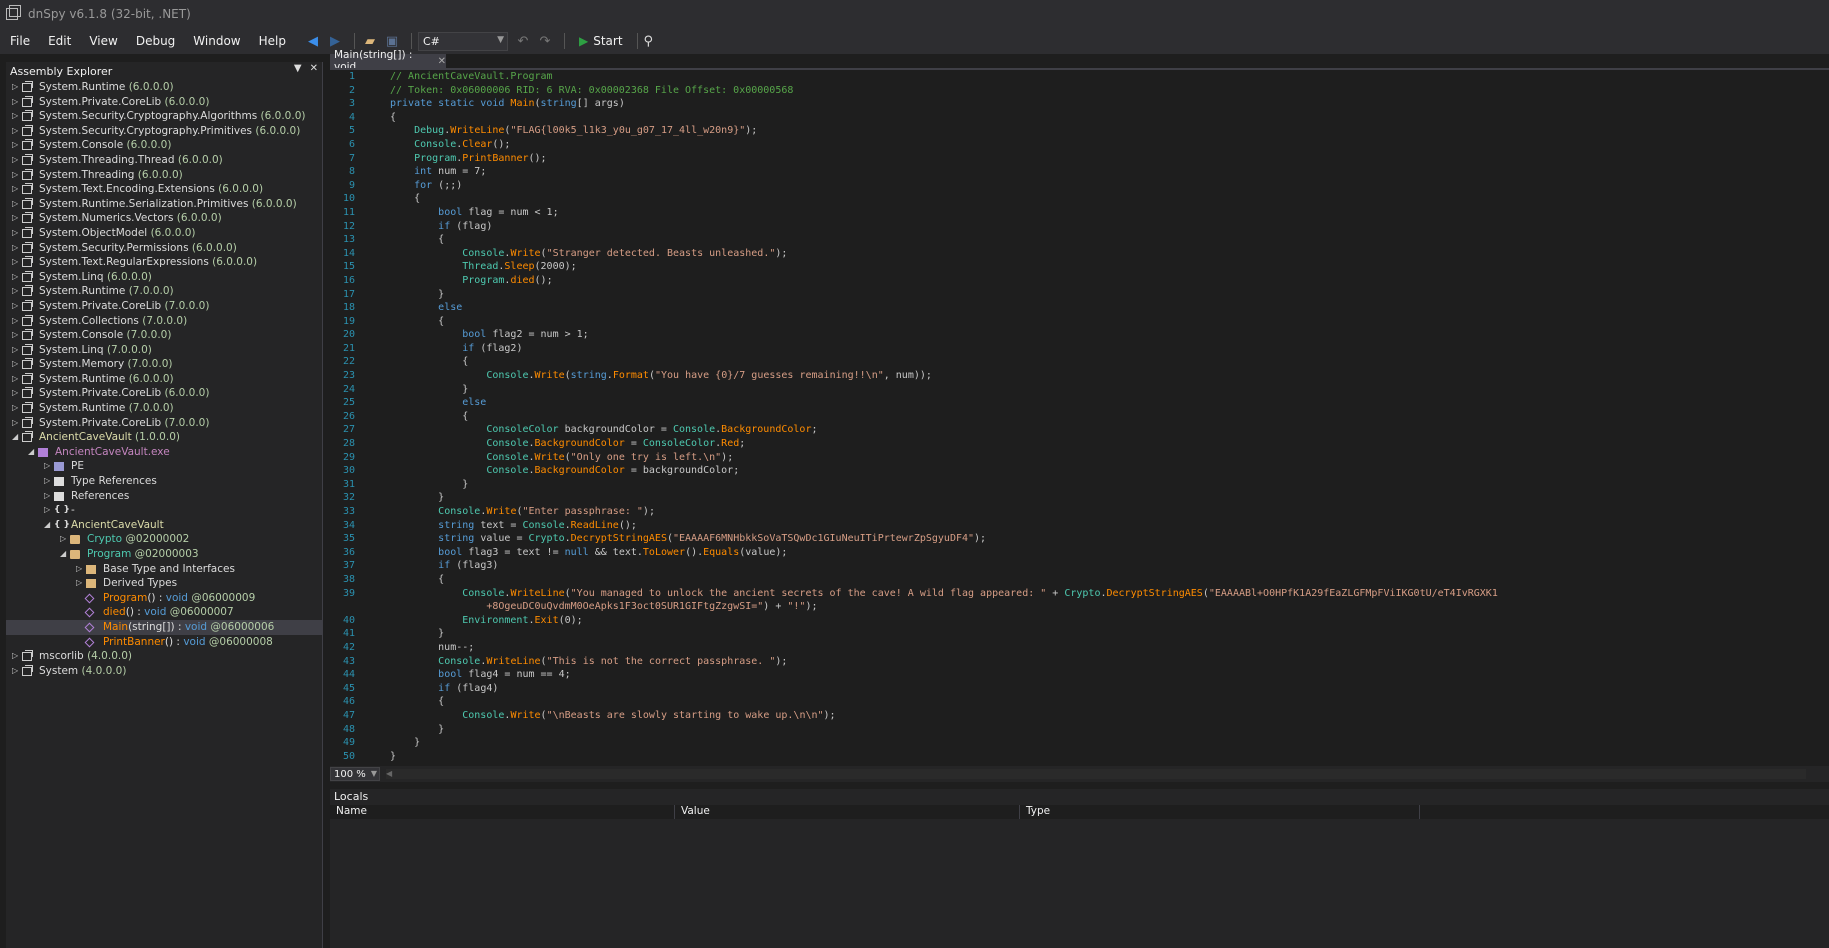 This screenshot has width=1829, height=948. I want to click on code-token: BackgroundColor, so click(766, 429).